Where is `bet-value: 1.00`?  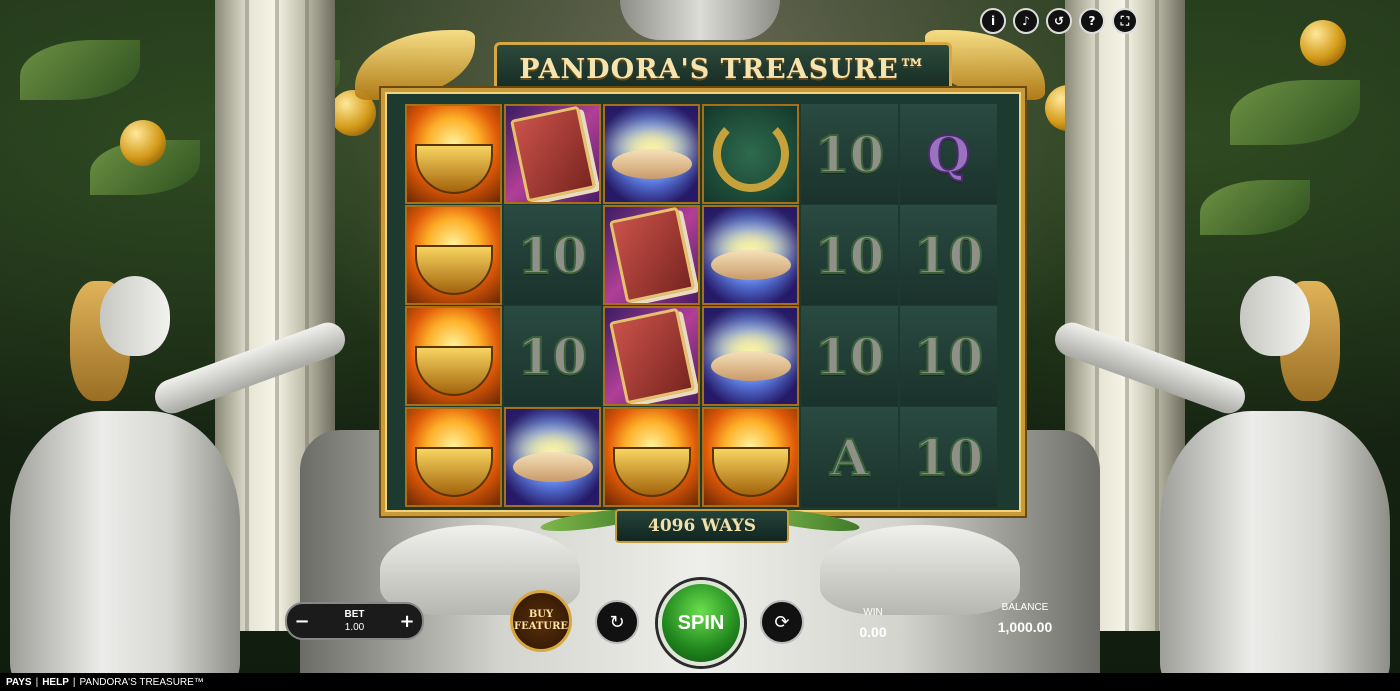 bet-value: 1.00 is located at coordinates (354, 627).